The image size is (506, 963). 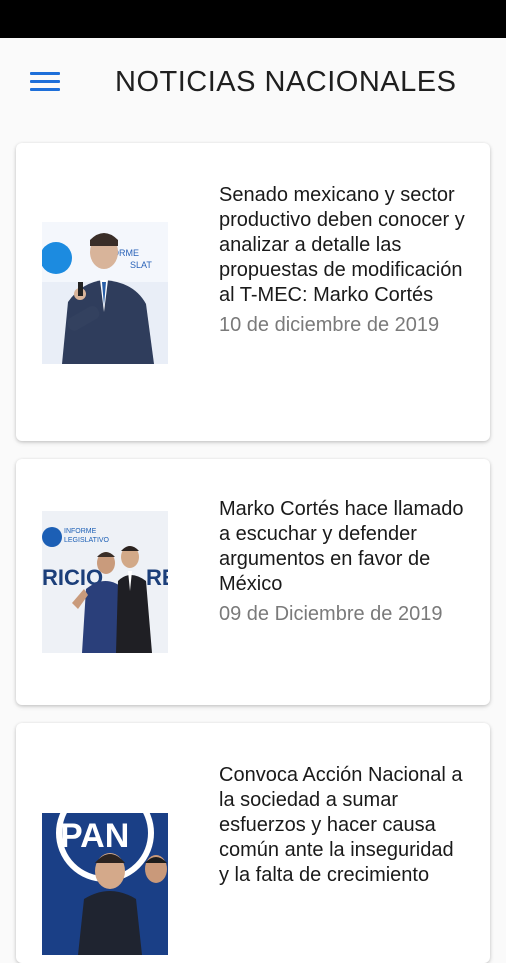 I want to click on app-bar: NOTICIAS NACIONALES, so click(x=253, y=83).